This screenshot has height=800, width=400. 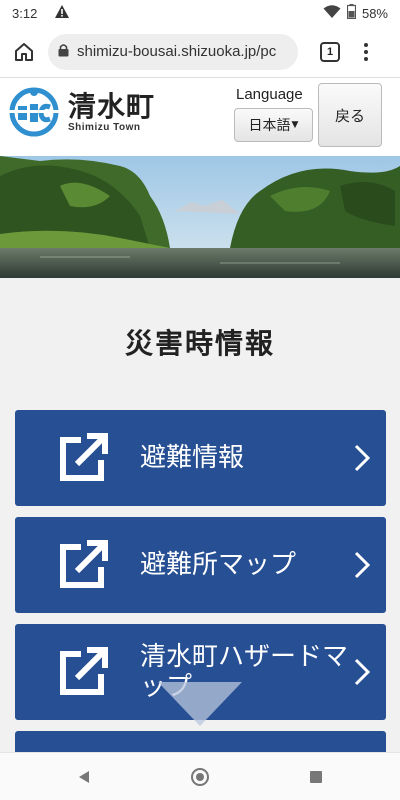 I want to click on nav-back-button, so click(x=84, y=777).